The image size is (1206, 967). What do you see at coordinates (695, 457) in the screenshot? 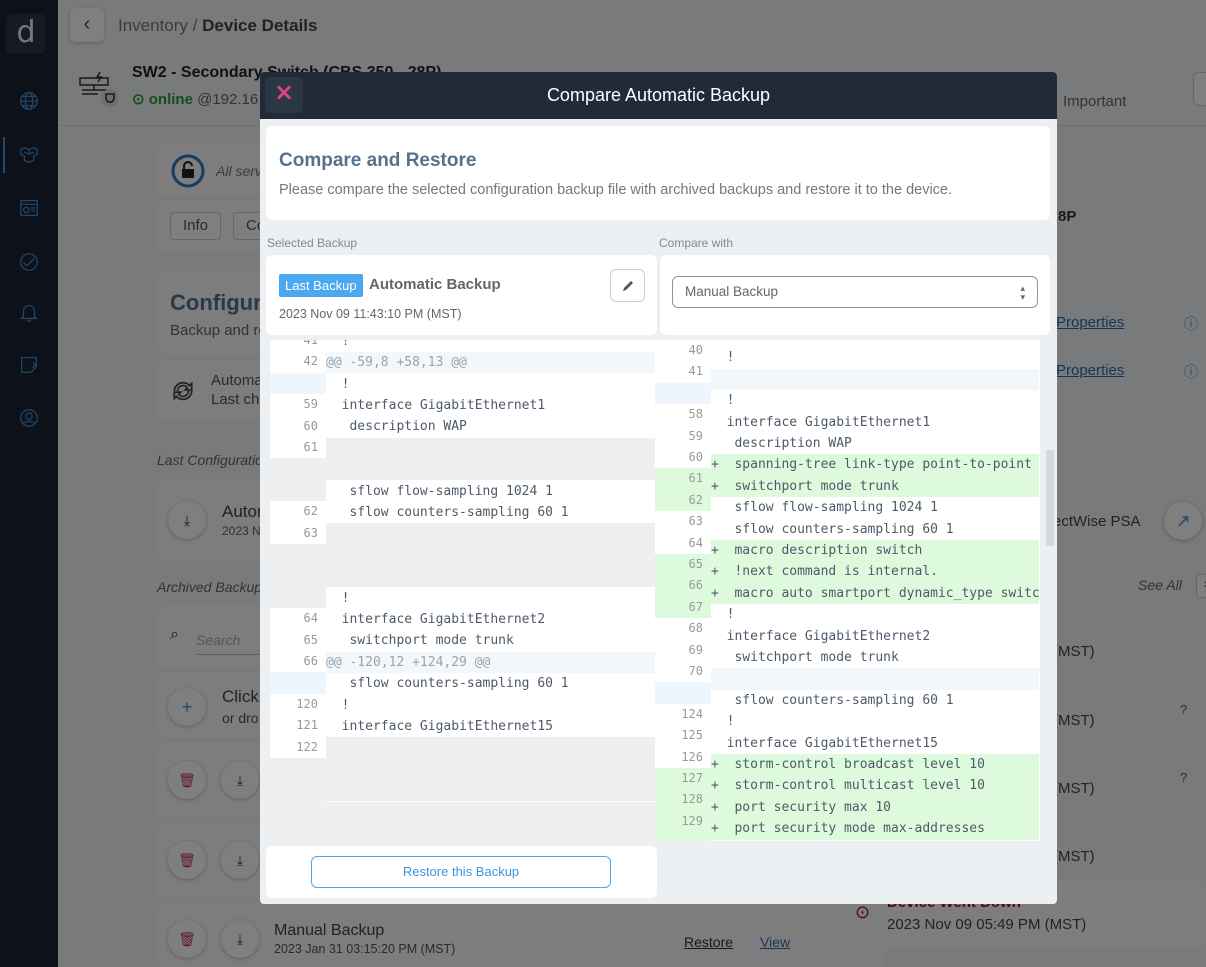
I see `line-number: 60` at bounding box center [695, 457].